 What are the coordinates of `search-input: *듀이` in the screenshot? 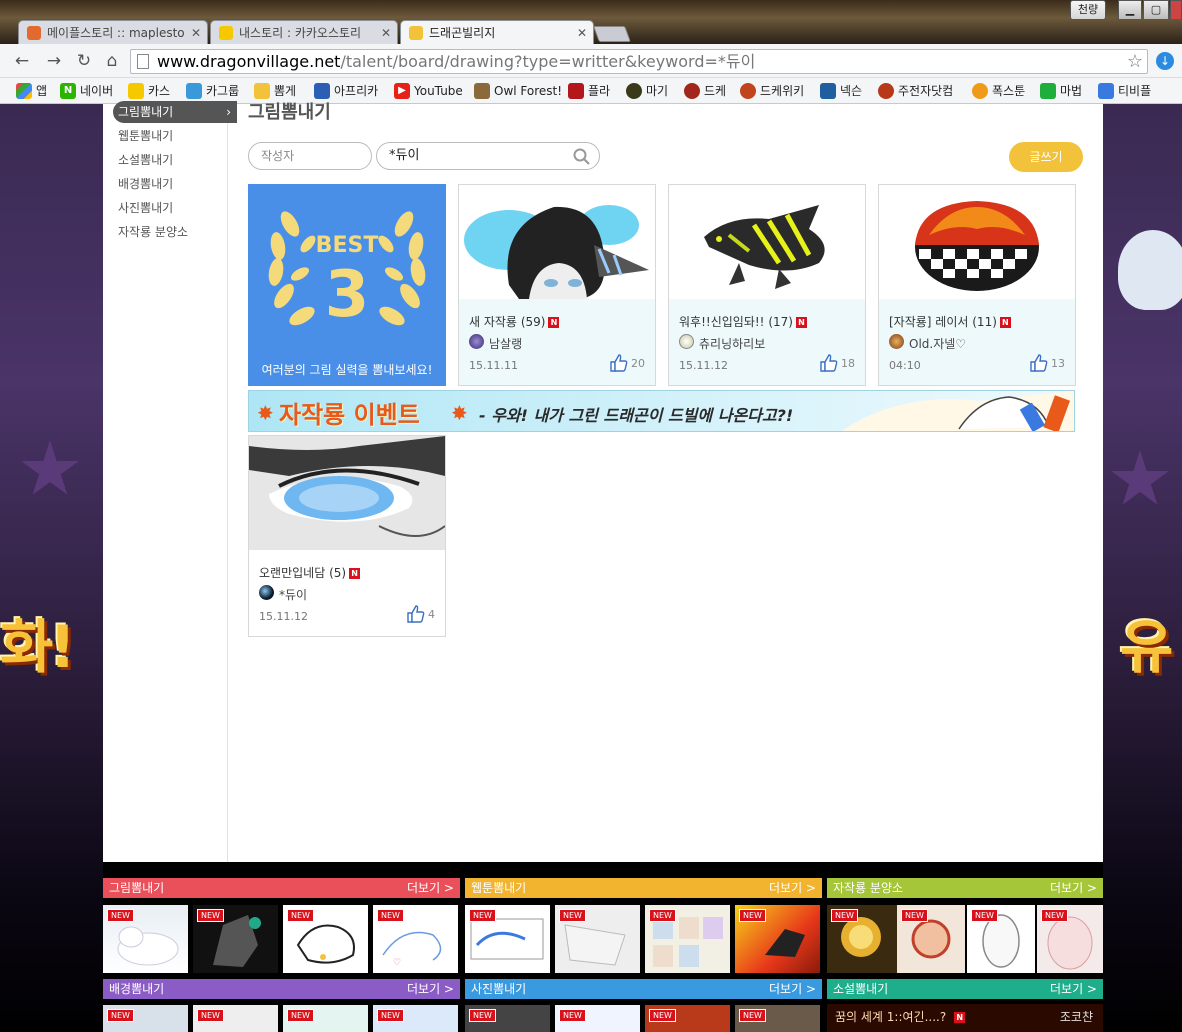 It's located at (488, 156).